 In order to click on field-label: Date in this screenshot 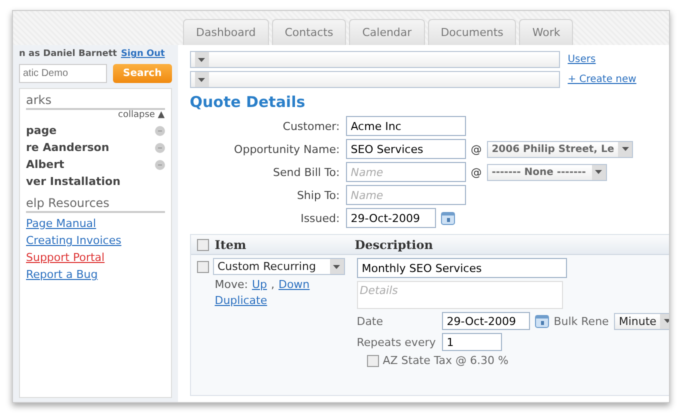, I will do `click(370, 321)`.